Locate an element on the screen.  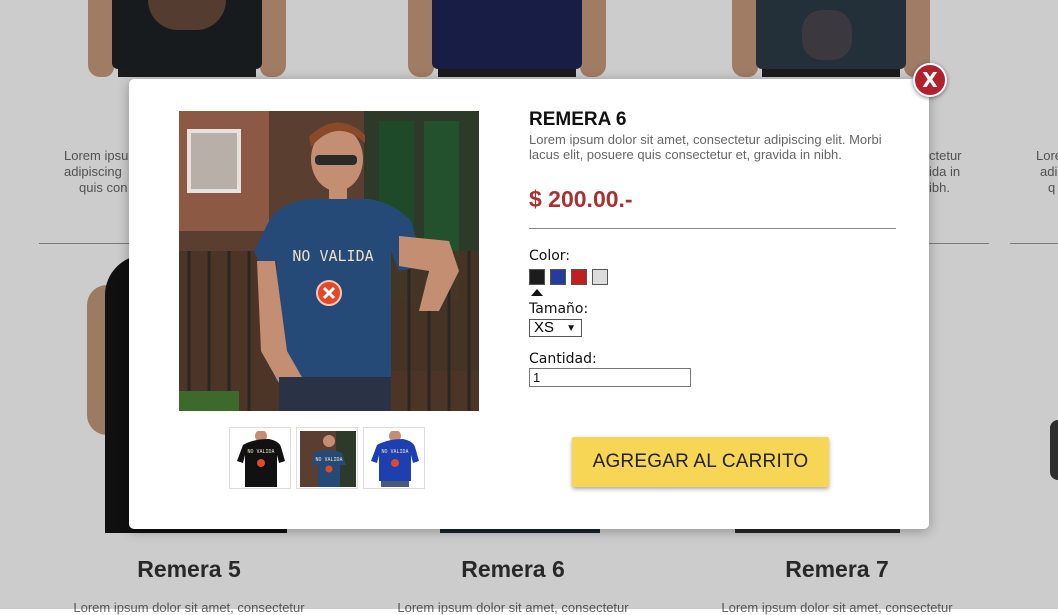
color-swatch-red is located at coordinates (579, 277).